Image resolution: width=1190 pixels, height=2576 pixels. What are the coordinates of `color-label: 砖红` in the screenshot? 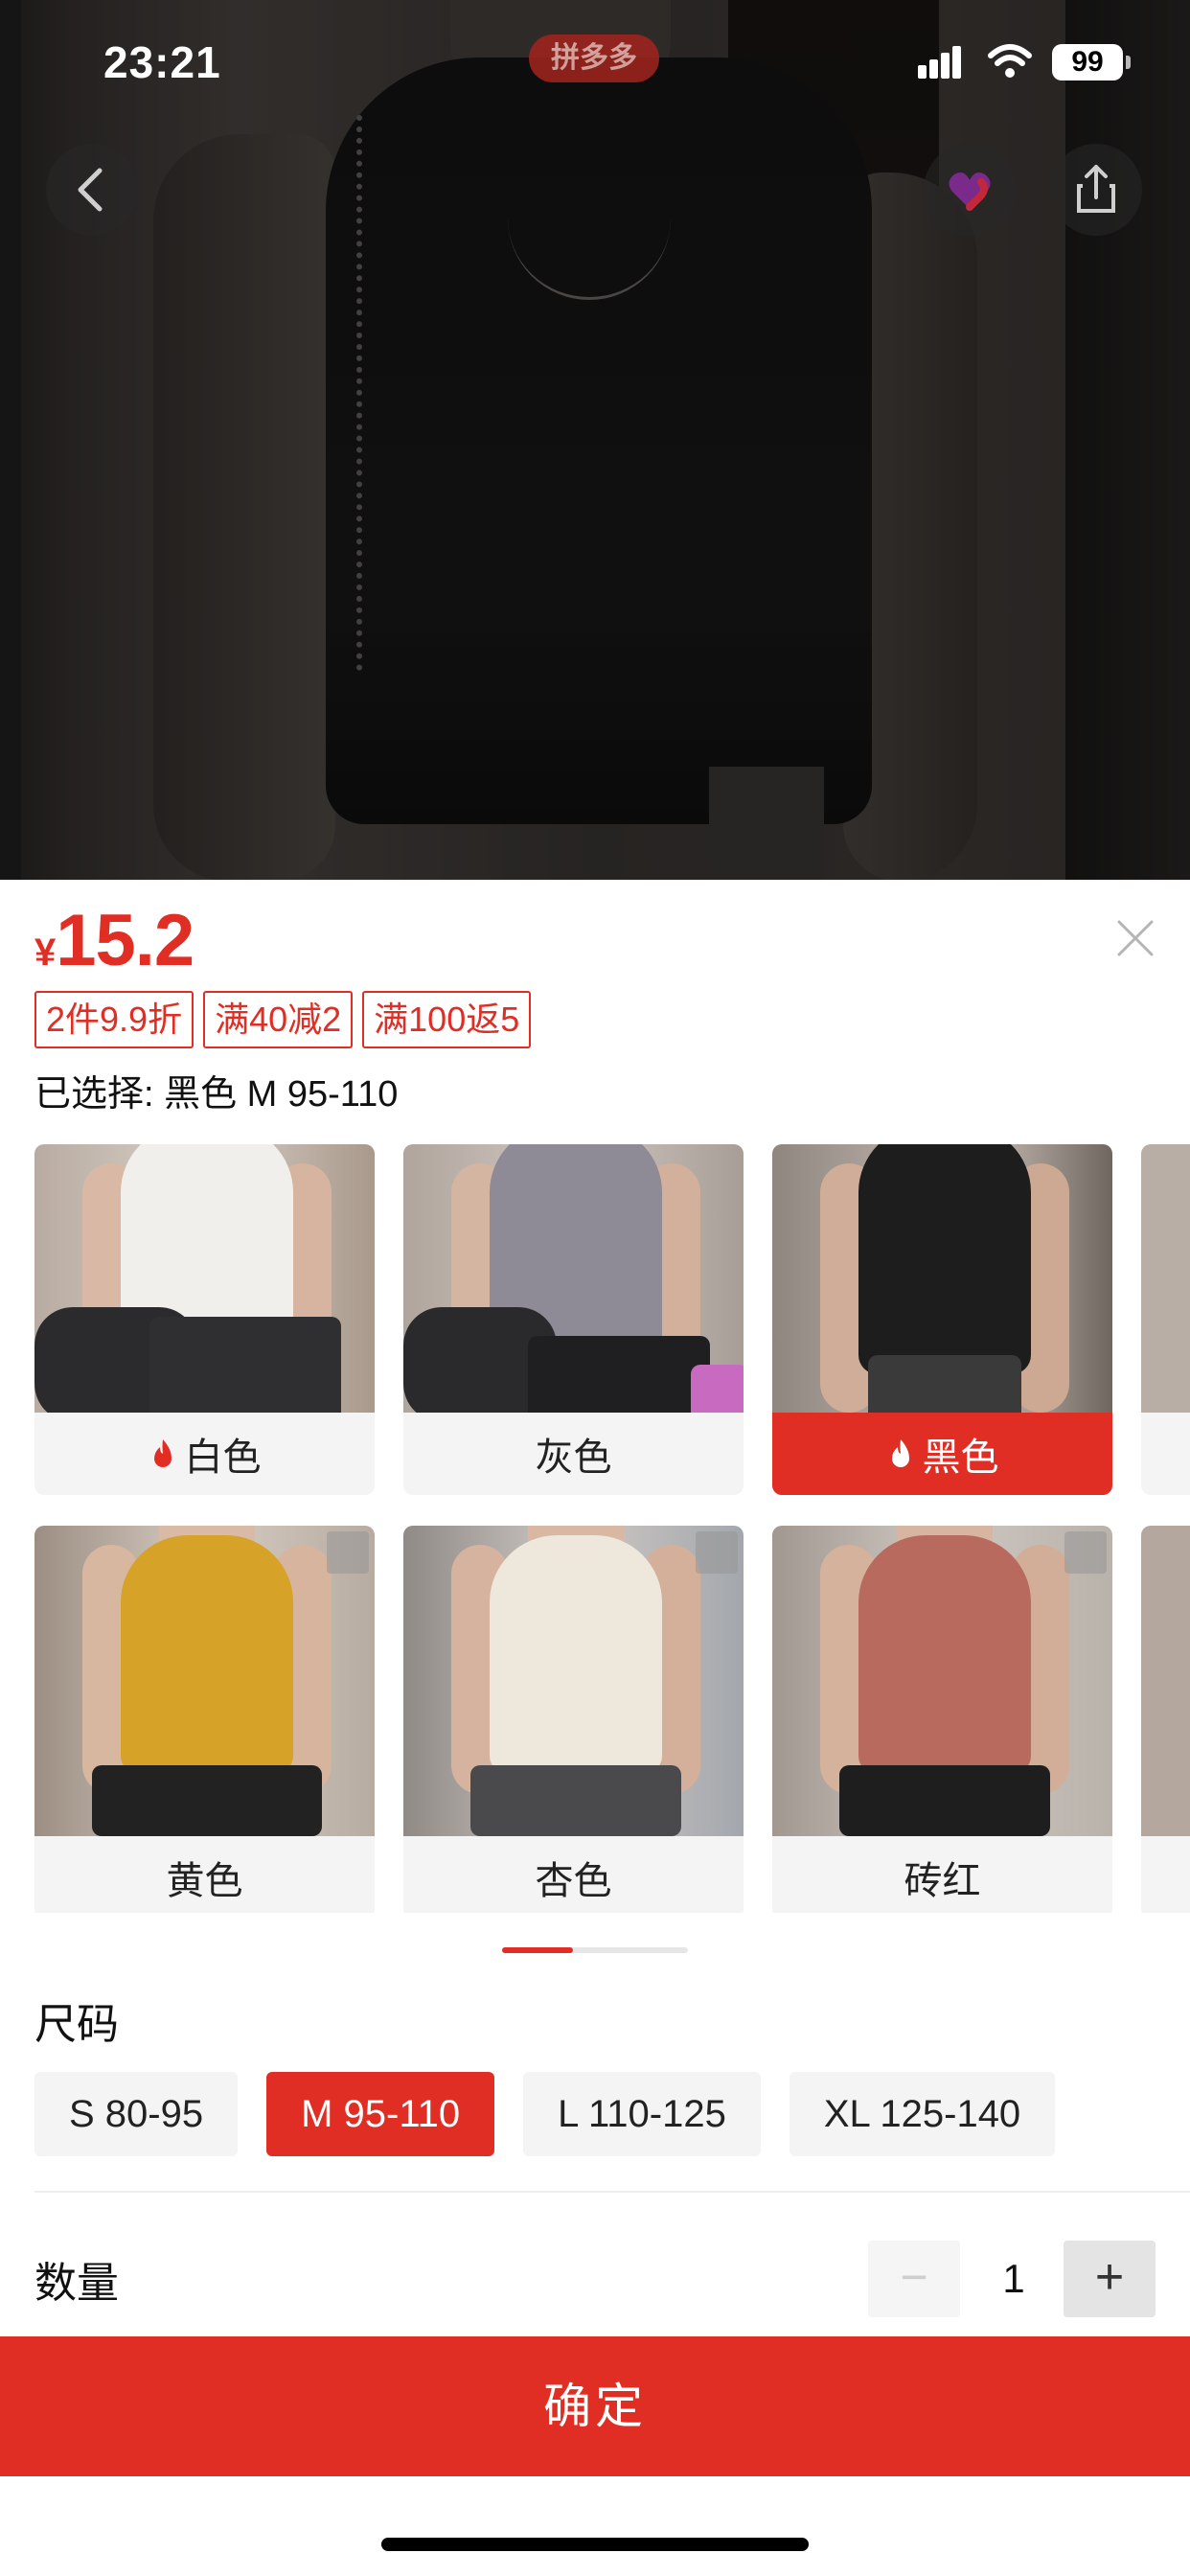 It's located at (943, 1881).